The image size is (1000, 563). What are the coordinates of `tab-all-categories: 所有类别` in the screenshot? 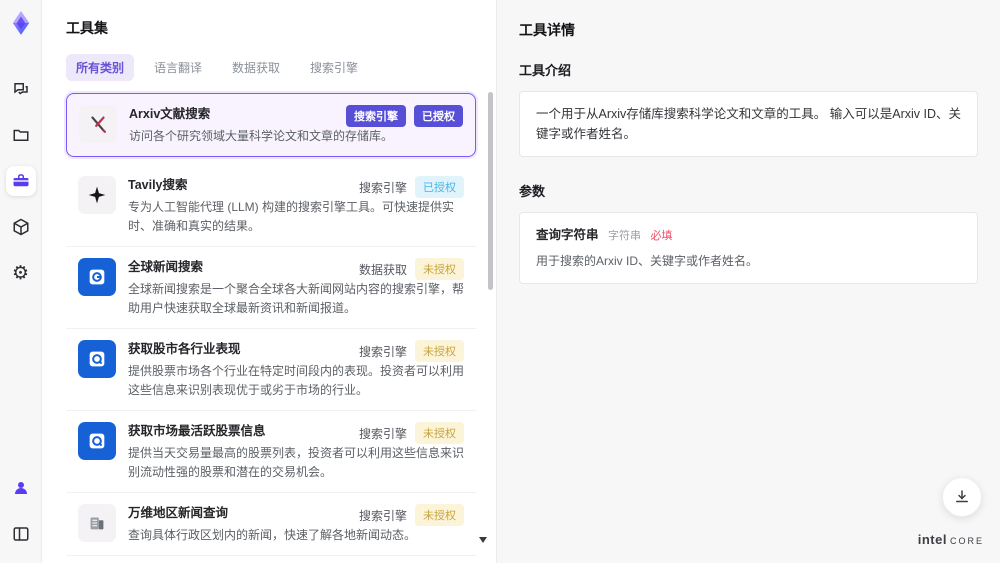 It's located at (100, 67).